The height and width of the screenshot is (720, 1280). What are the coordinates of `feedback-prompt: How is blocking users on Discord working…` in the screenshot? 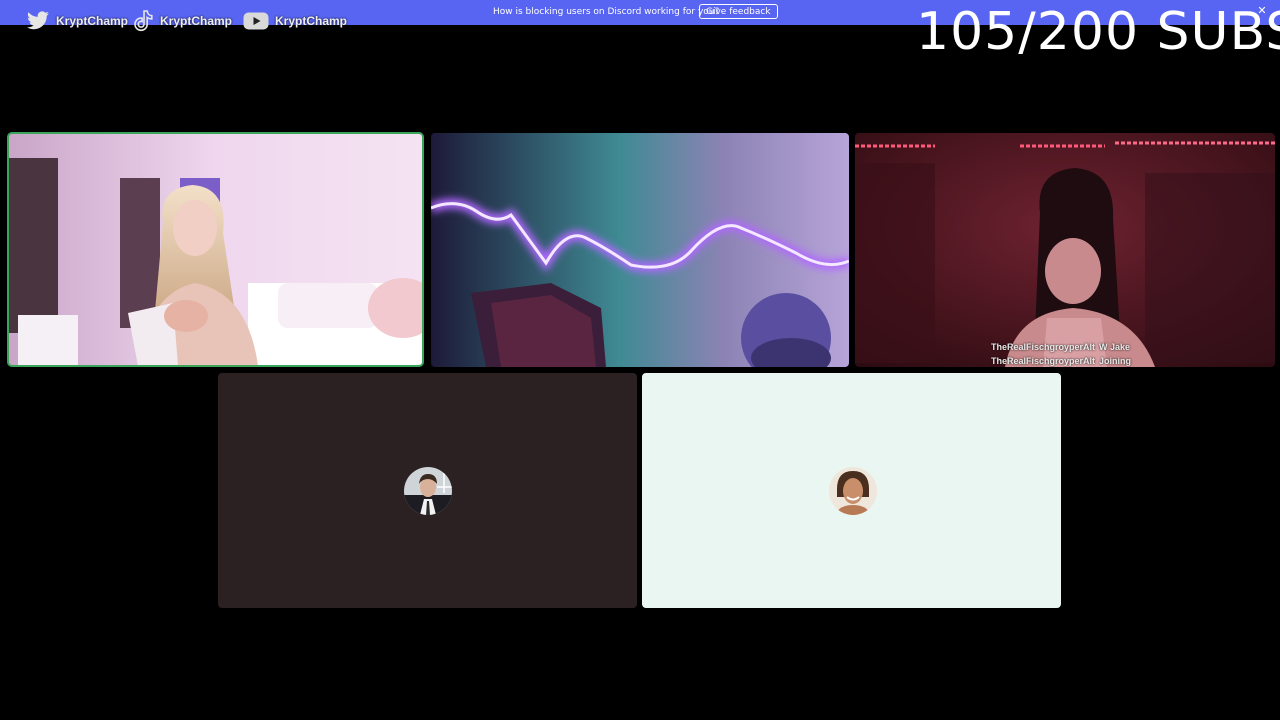 It's located at (606, 12).